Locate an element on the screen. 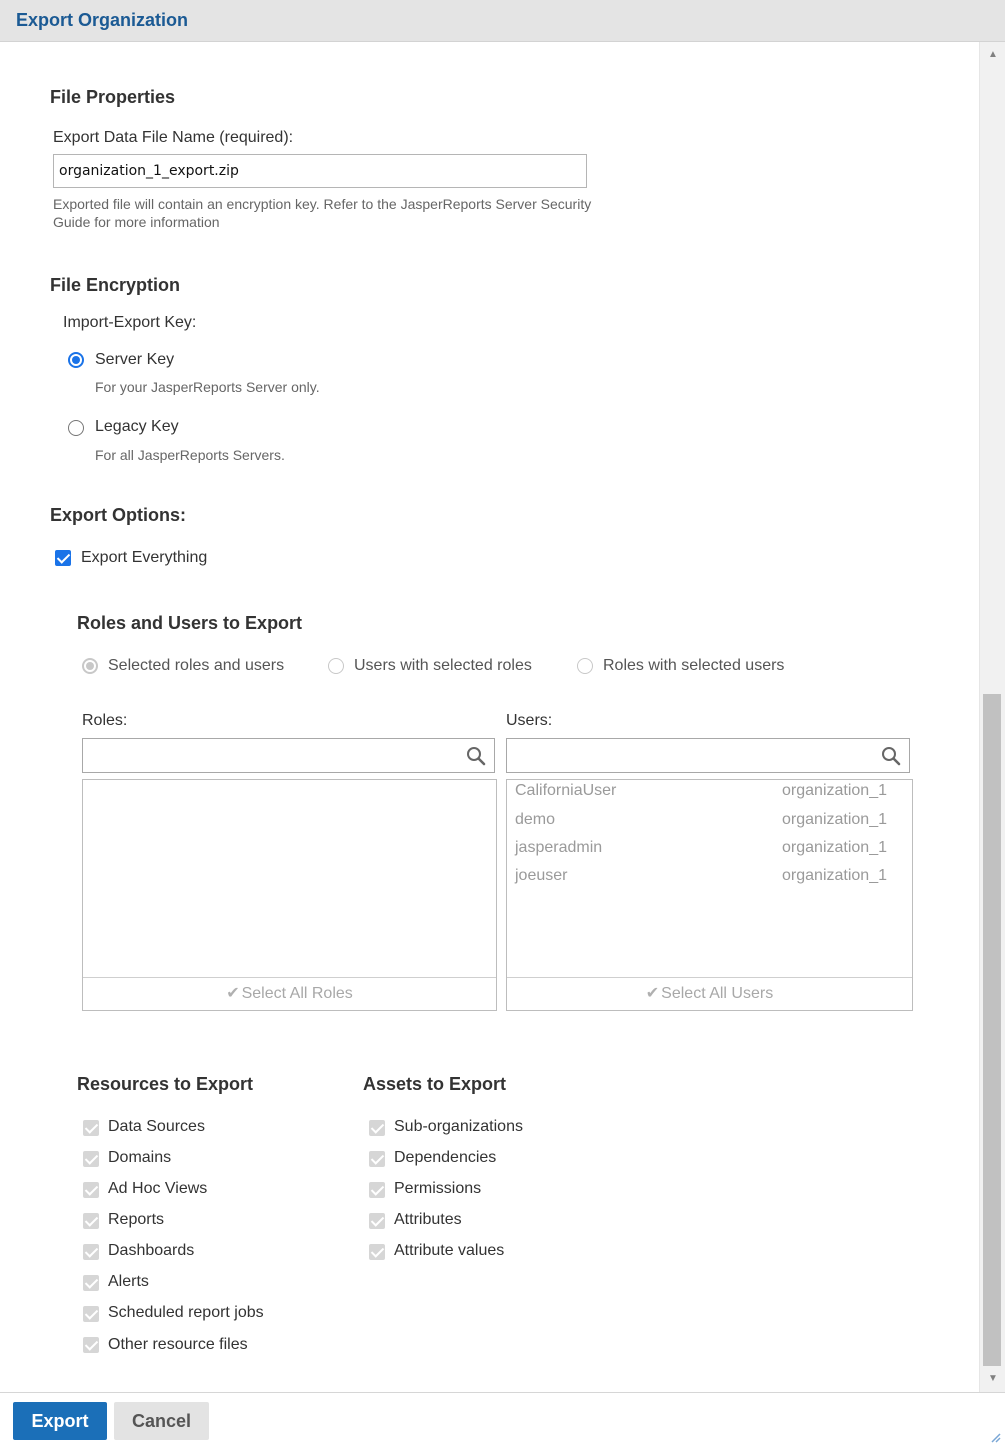 The width and height of the screenshot is (1005, 1447). legacy-key-label: Legacy Key is located at coordinates (137, 427).